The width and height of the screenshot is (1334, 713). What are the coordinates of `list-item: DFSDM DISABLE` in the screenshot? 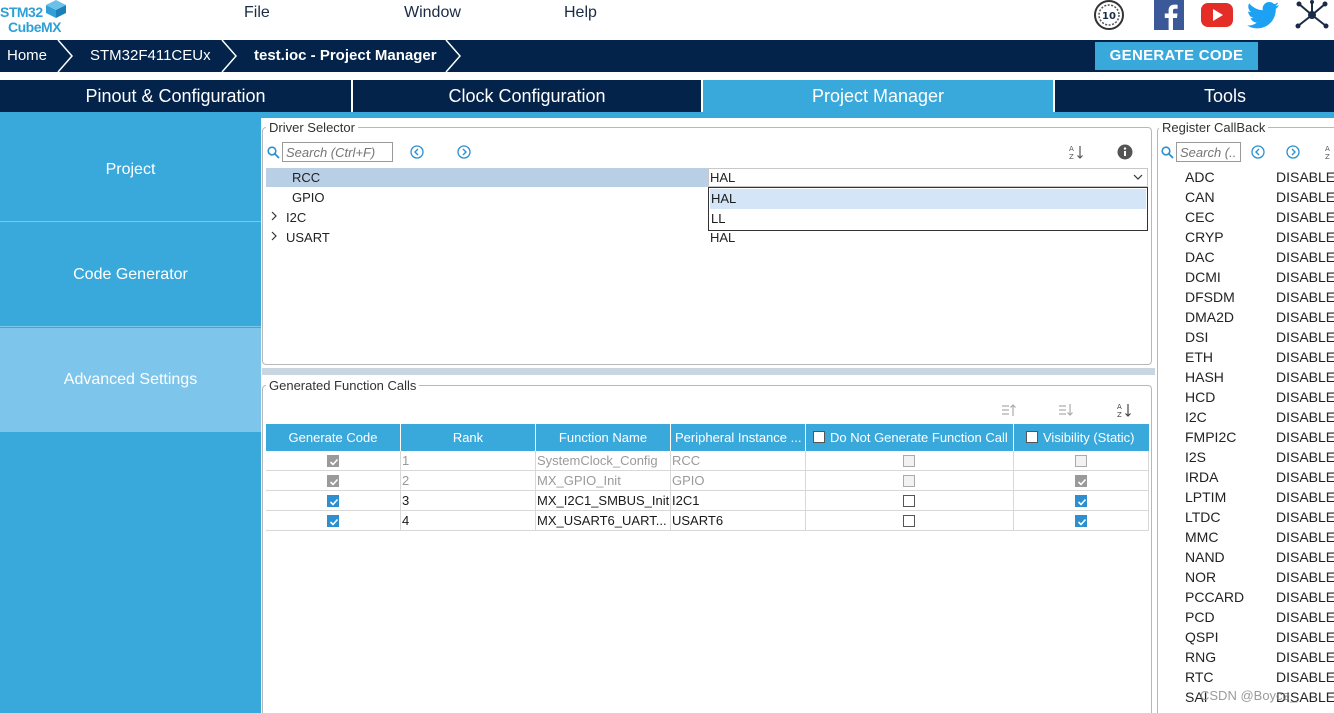 It's located at (1259, 297).